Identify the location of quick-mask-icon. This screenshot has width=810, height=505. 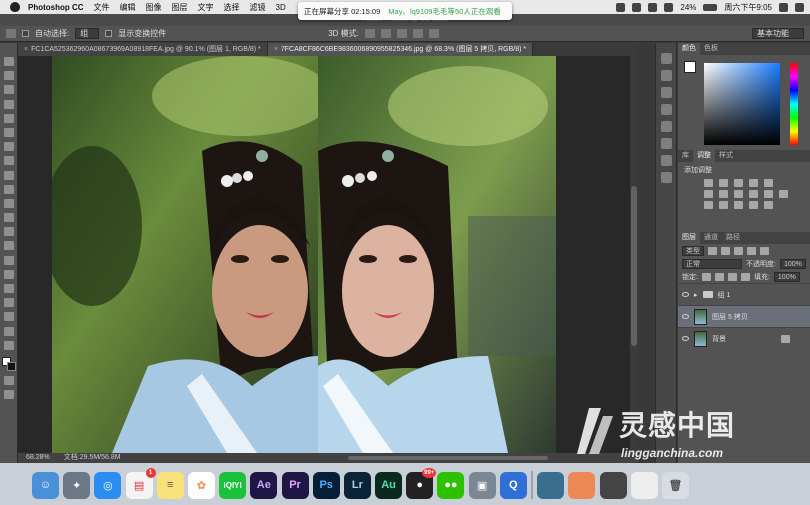
(8, 381).